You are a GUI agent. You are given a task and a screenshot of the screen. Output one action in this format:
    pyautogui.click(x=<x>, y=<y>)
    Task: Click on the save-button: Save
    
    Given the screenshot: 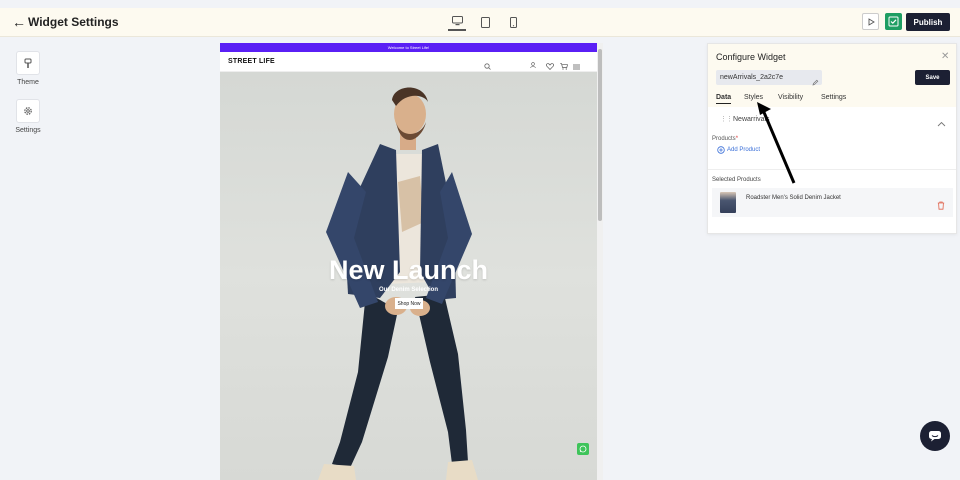 What is the action you would take?
    pyautogui.click(x=932, y=77)
    